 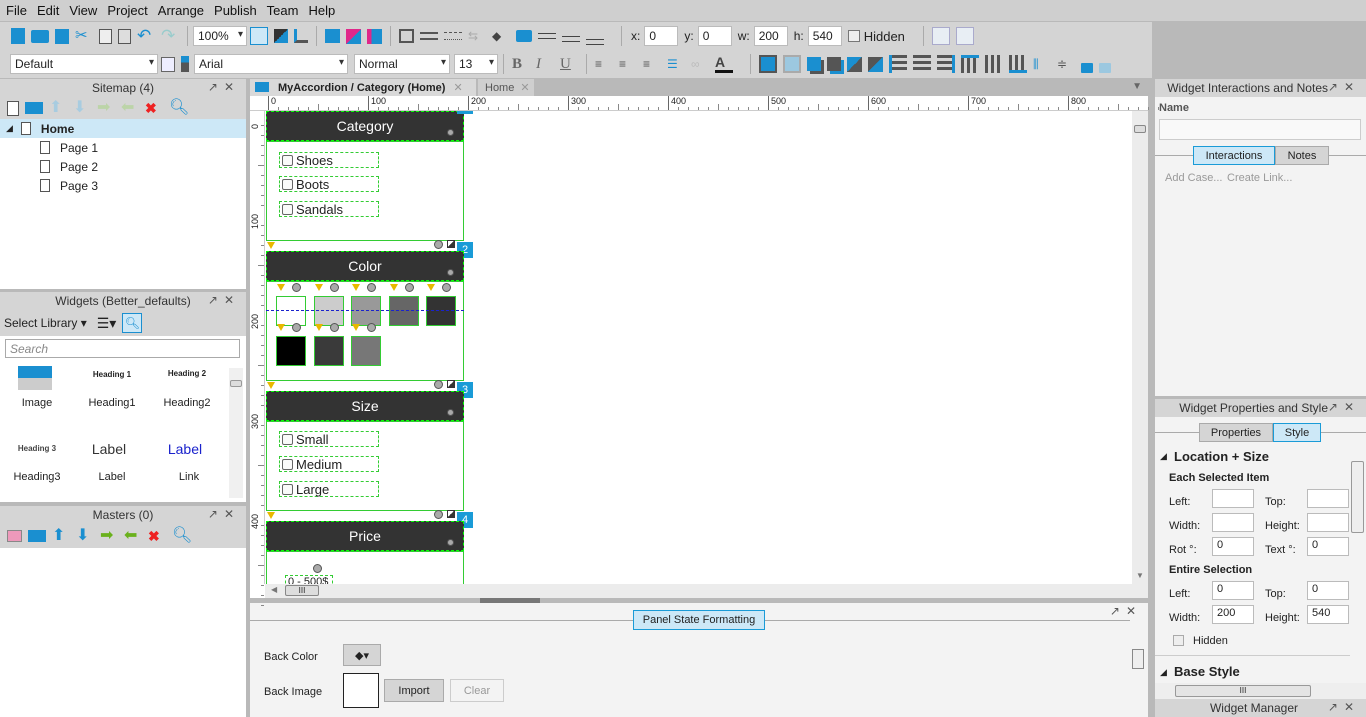 What do you see at coordinates (82, 108) in the screenshot?
I see `move-down-icon: ⬇` at bounding box center [82, 108].